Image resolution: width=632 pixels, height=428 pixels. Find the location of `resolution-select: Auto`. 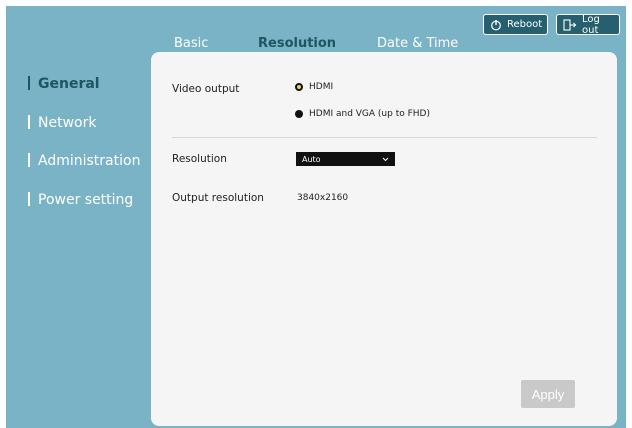

resolution-select: Auto is located at coordinates (345, 159).